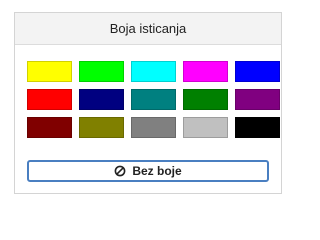  Describe the element at coordinates (49, 127) in the screenshot. I see `swatch-dark-red` at that location.